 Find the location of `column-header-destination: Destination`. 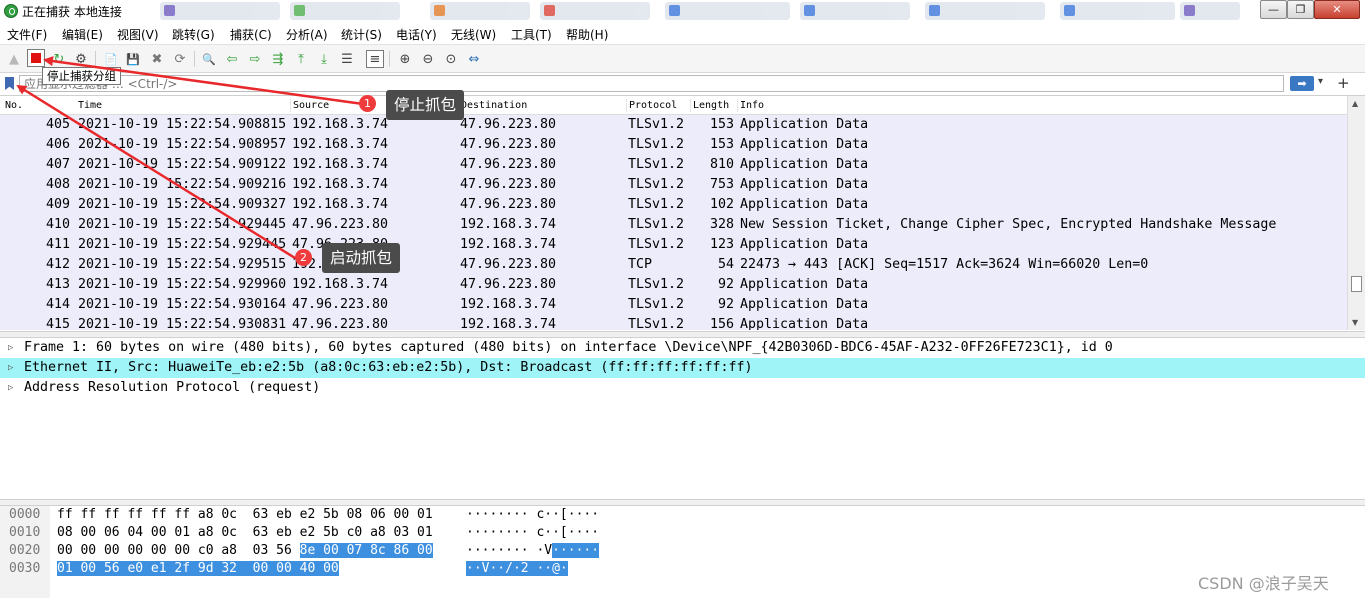

column-header-destination: Destination is located at coordinates (492, 105).